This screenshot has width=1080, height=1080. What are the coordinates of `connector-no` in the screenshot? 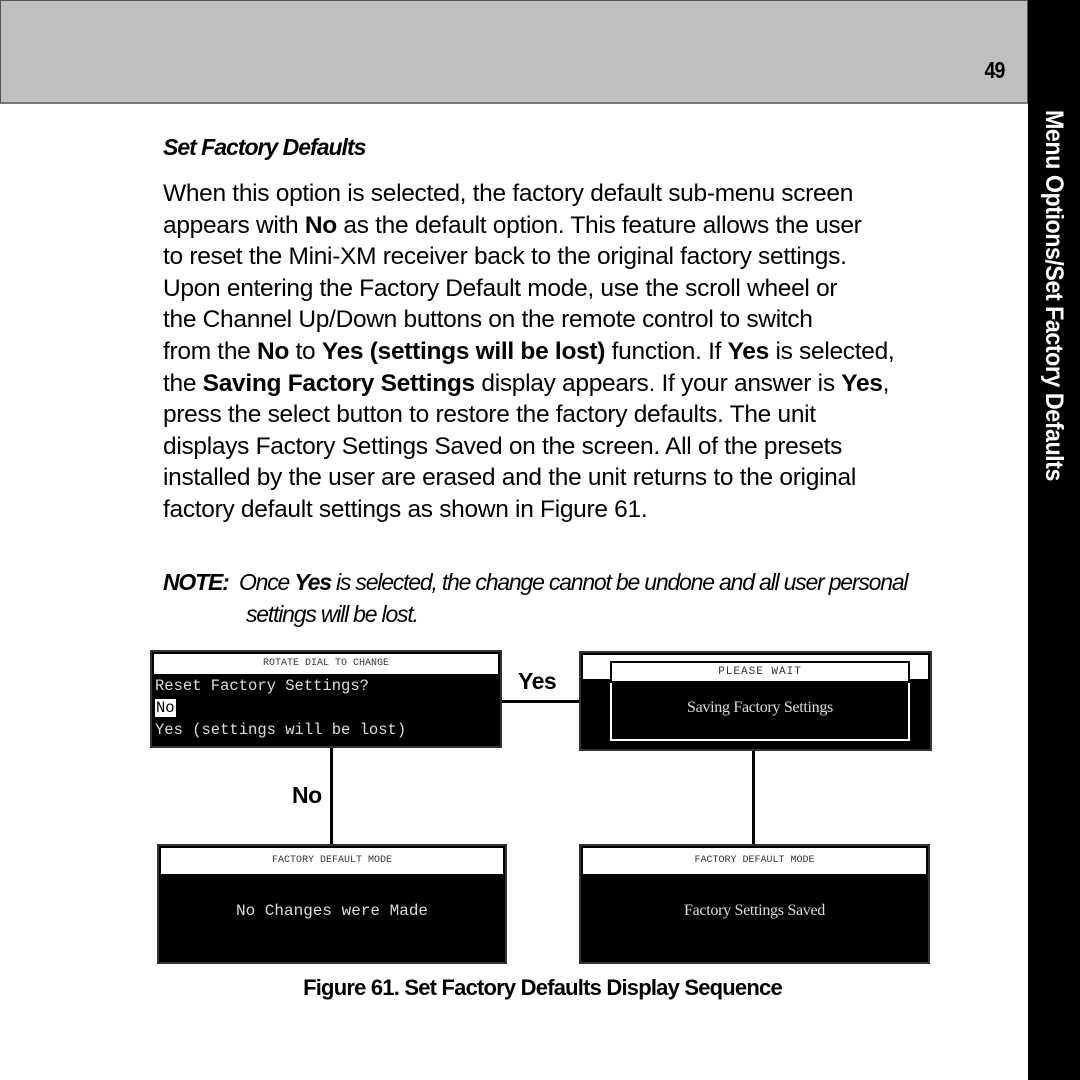 It's located at (331, 796).